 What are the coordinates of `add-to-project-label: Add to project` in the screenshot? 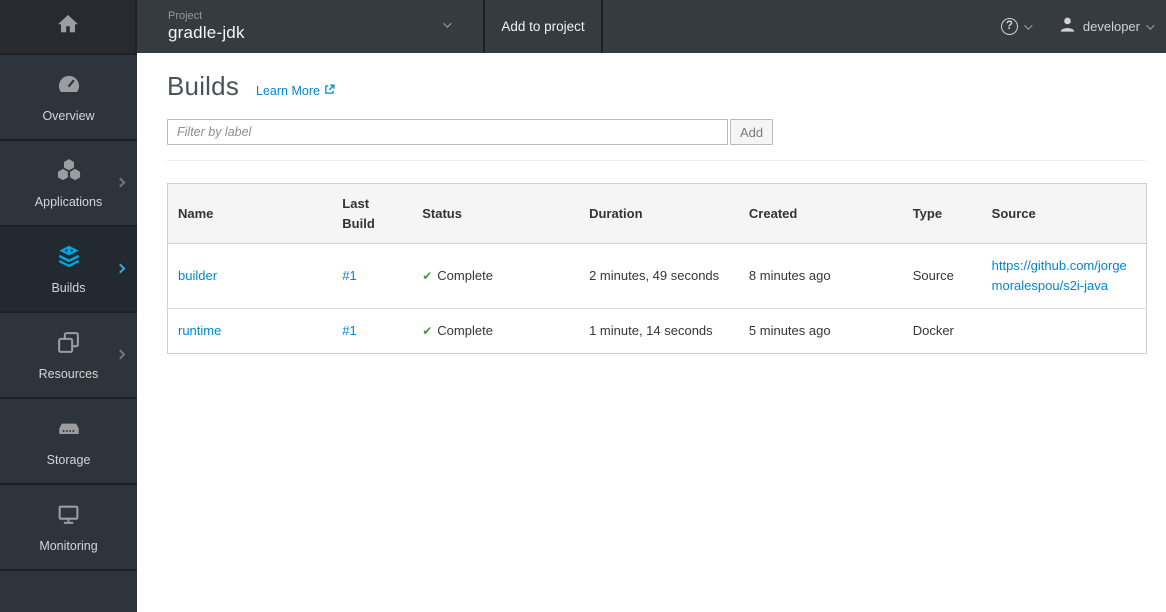 It's located at (543, 26).